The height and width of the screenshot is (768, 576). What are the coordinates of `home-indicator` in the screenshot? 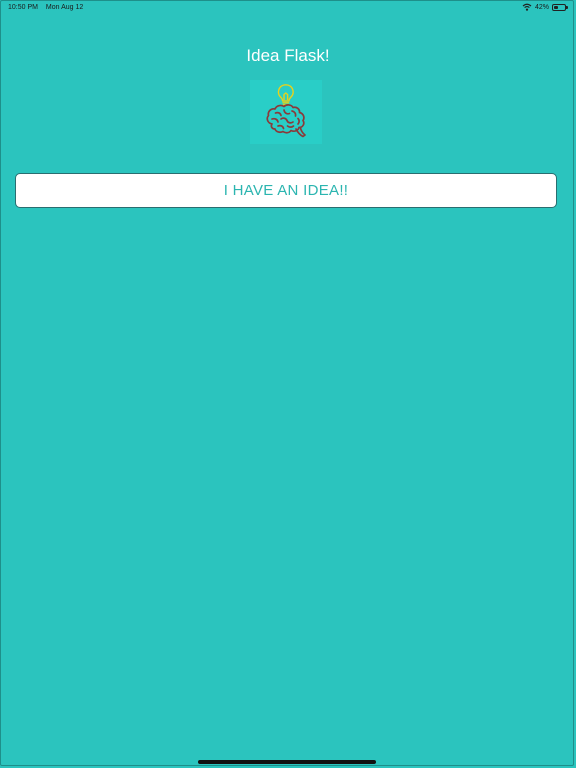 It's located at (287, 762).